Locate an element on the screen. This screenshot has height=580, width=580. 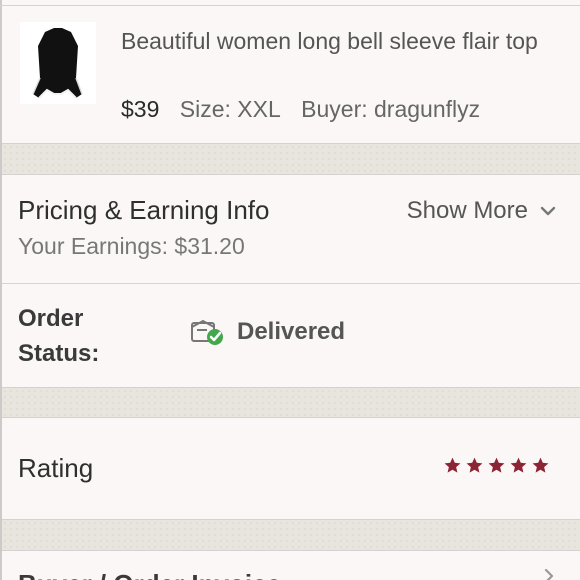
chevron-down-icon is located at coordinates (548, 211).